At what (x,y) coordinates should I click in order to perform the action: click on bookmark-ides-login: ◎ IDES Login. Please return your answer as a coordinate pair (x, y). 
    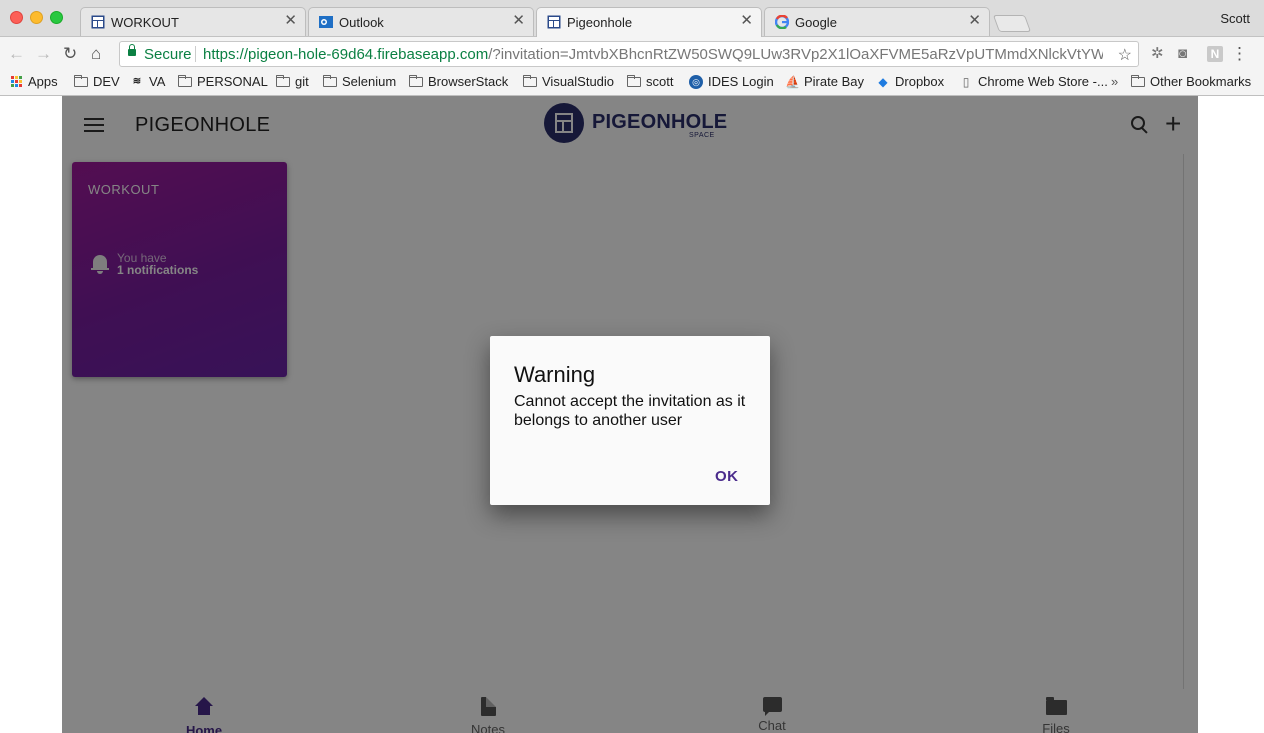
    Looking at the image, I should click on (731, 81).